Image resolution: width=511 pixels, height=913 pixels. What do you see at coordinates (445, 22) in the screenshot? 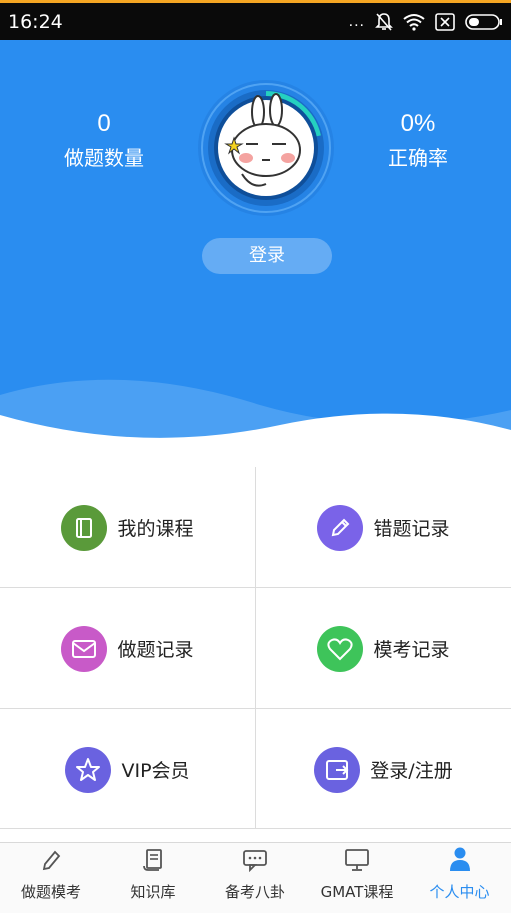
I see `no-sim-icon` at bounding box center [445, 22].